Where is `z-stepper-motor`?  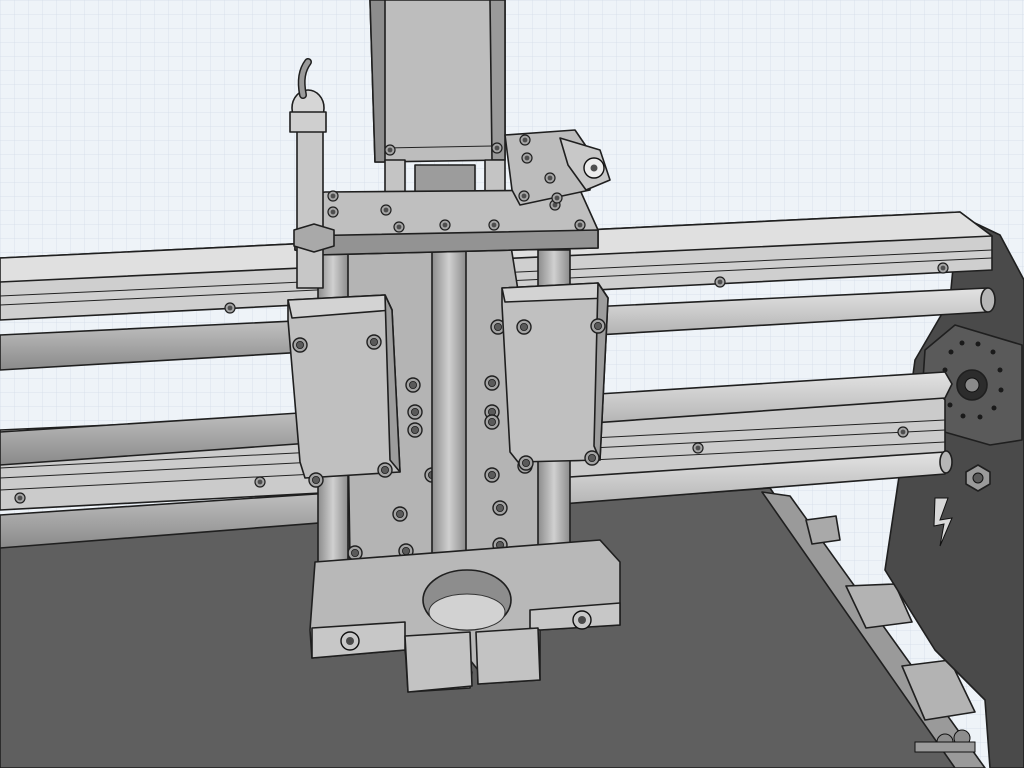
z-stepper-motor is located at coordinates (437, 81).